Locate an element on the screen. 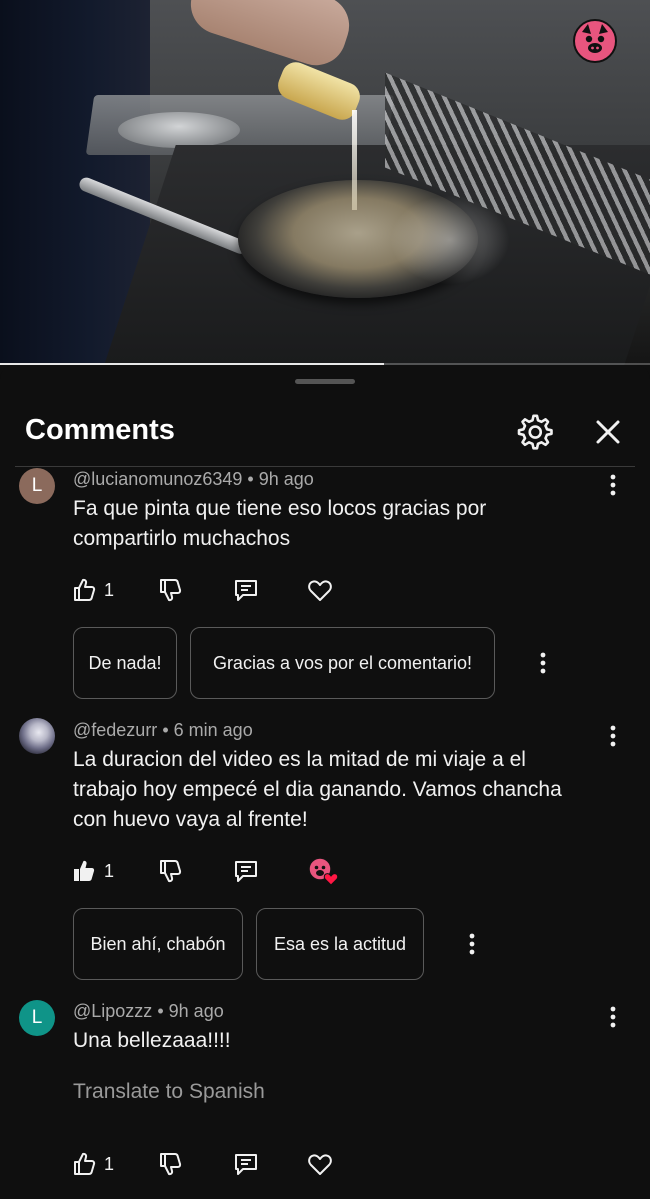 The height and width of the screenshot is (1199, 650). comments-title: Comments is located at coordinates (100, 430).